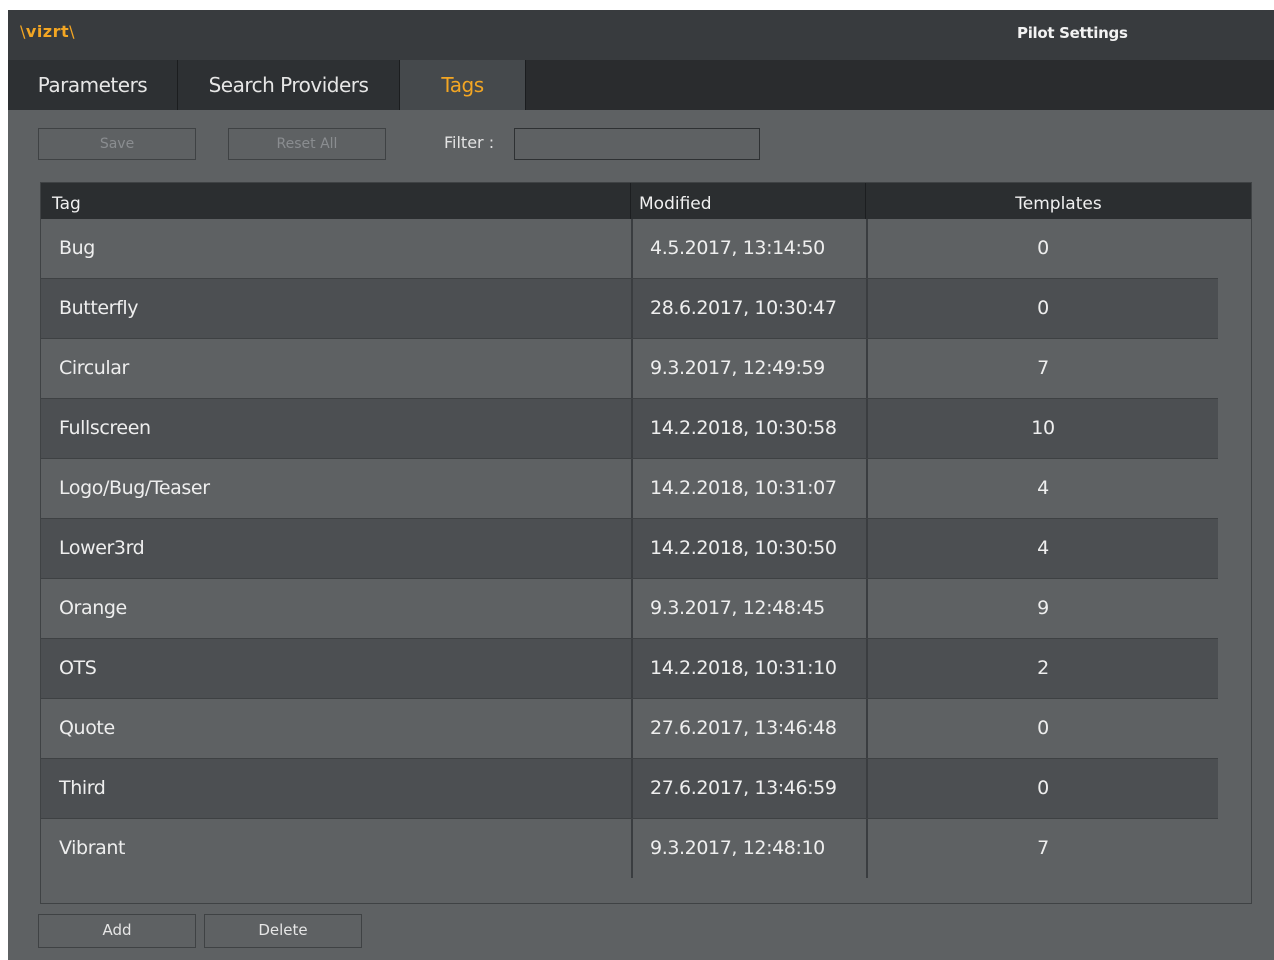  What do you see at coordinates (629, 429) in the screenshot?
I see `table-row: Fullscreen 14.2.2018, 10:30:58 10` at bounding box center [629, 429].